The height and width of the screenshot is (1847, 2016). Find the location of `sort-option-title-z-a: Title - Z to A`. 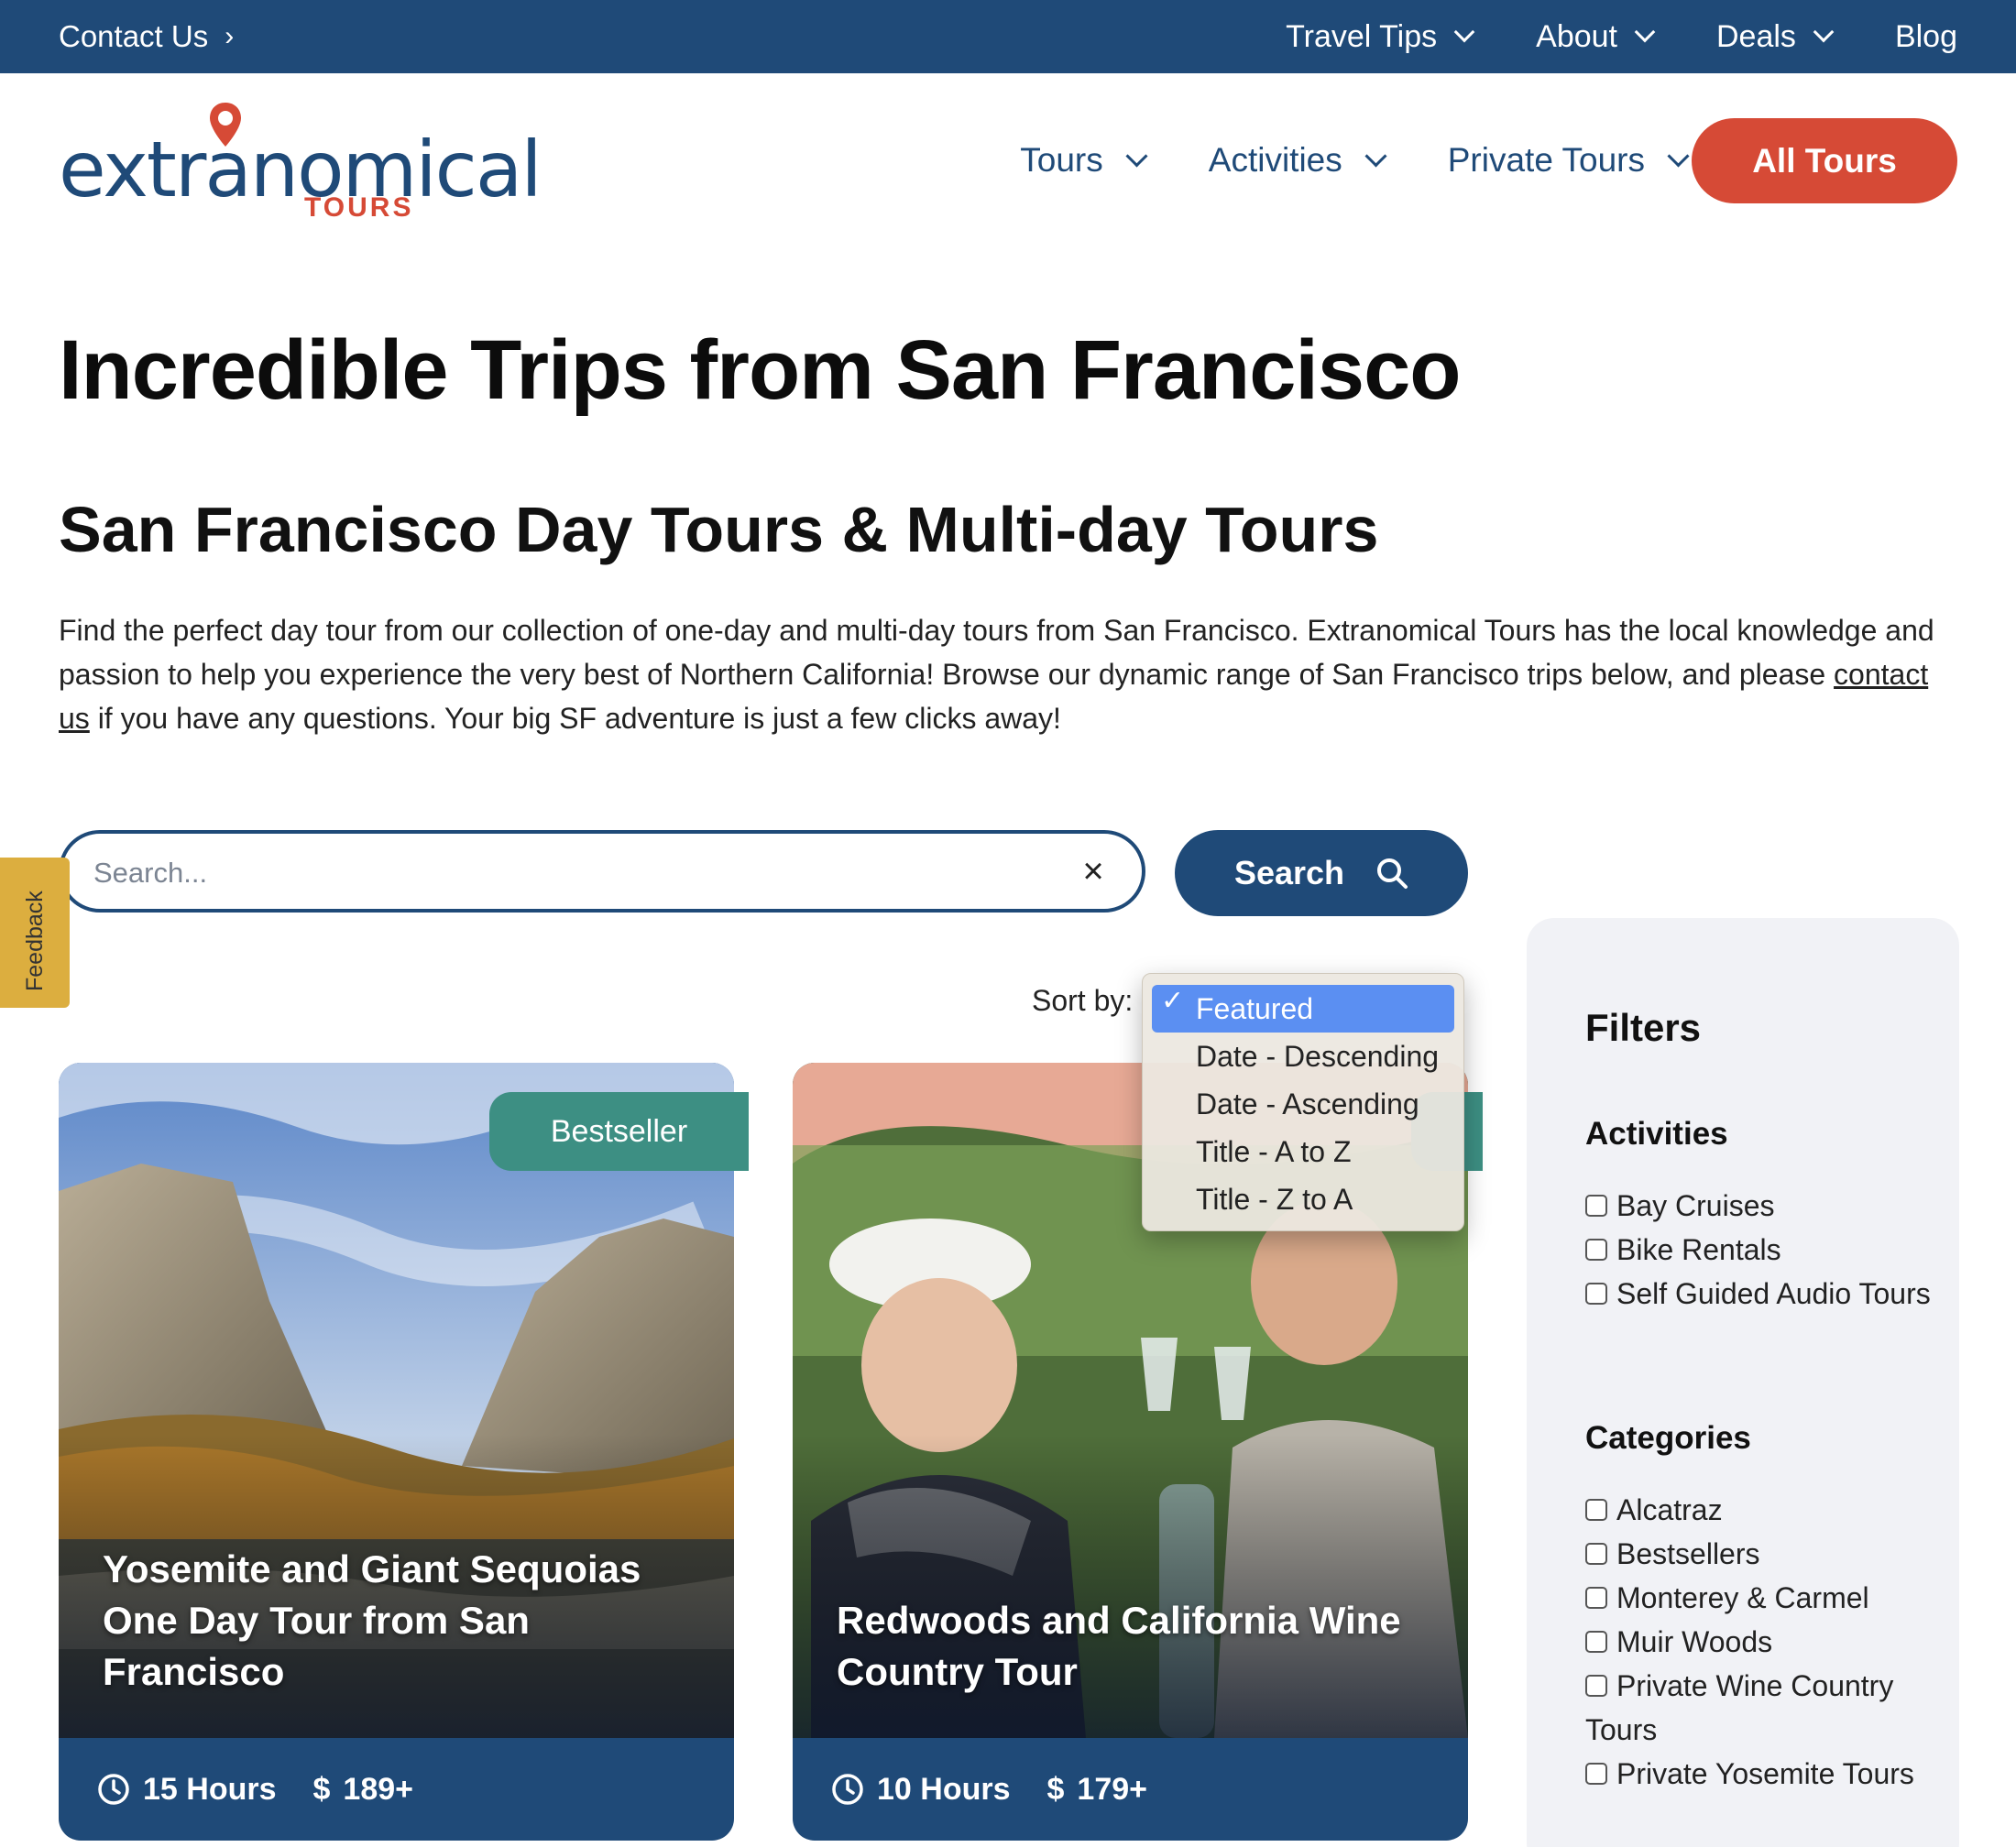

sort-option-title-z-a: Title - Z to A is located at coordinates (1303, 1199).